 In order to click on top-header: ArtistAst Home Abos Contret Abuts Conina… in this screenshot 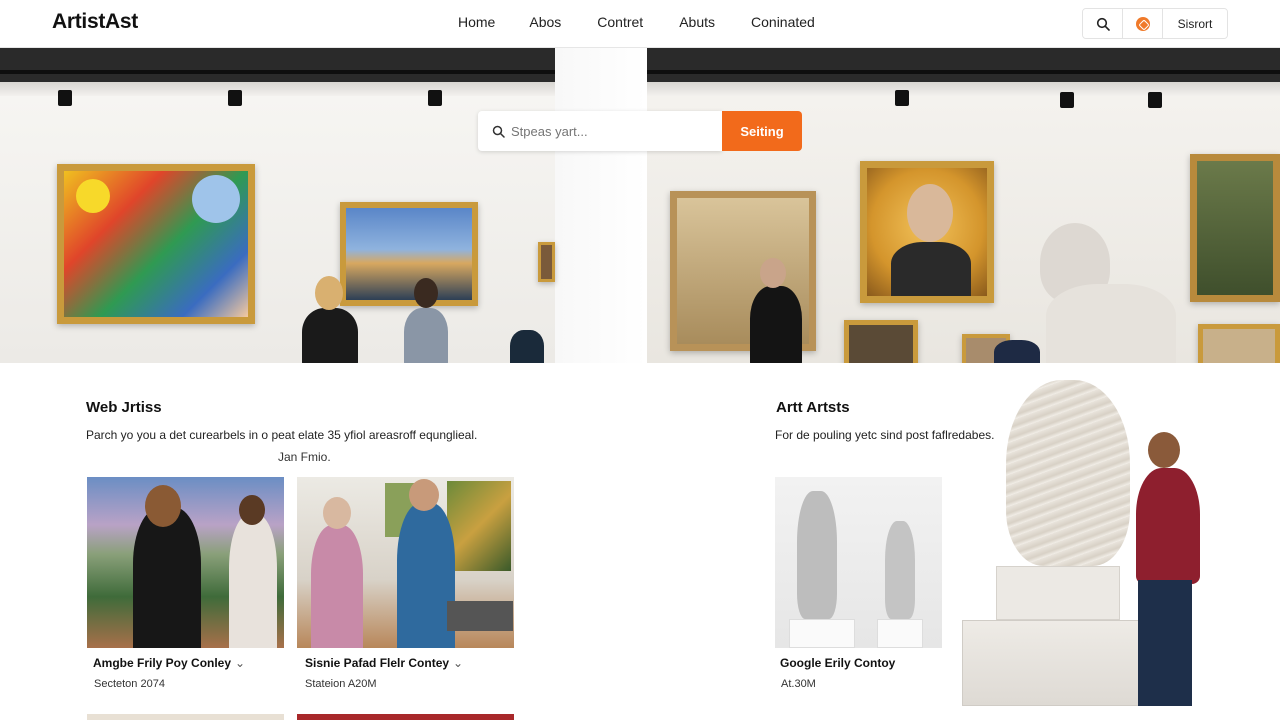, I will do `click(640, 24)`.